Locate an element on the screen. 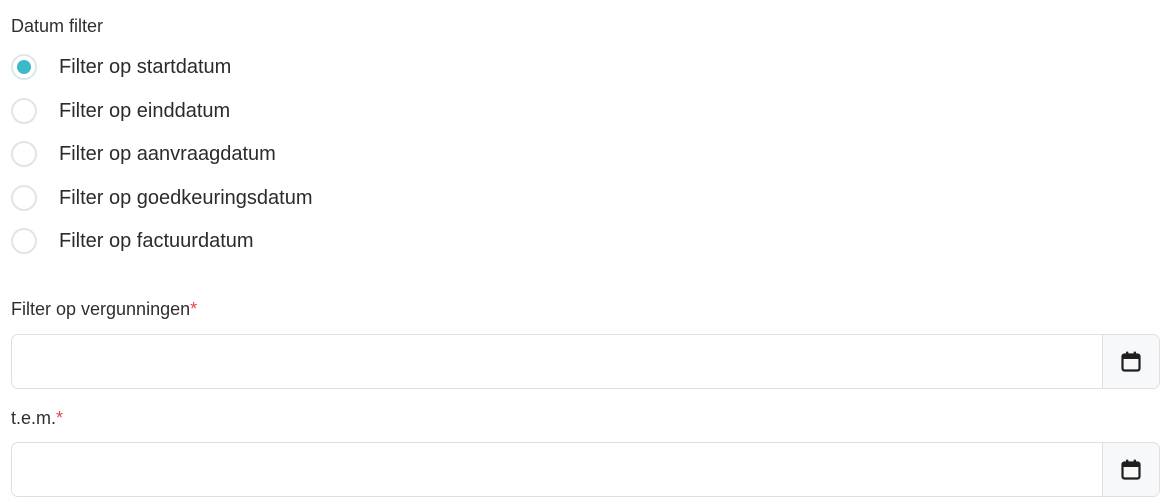 This screenshot has width=1164, height=504. radio-label-goedkeuringsdatum: Filter op goedkeuringsdatum is located at coordinates (186, 197).